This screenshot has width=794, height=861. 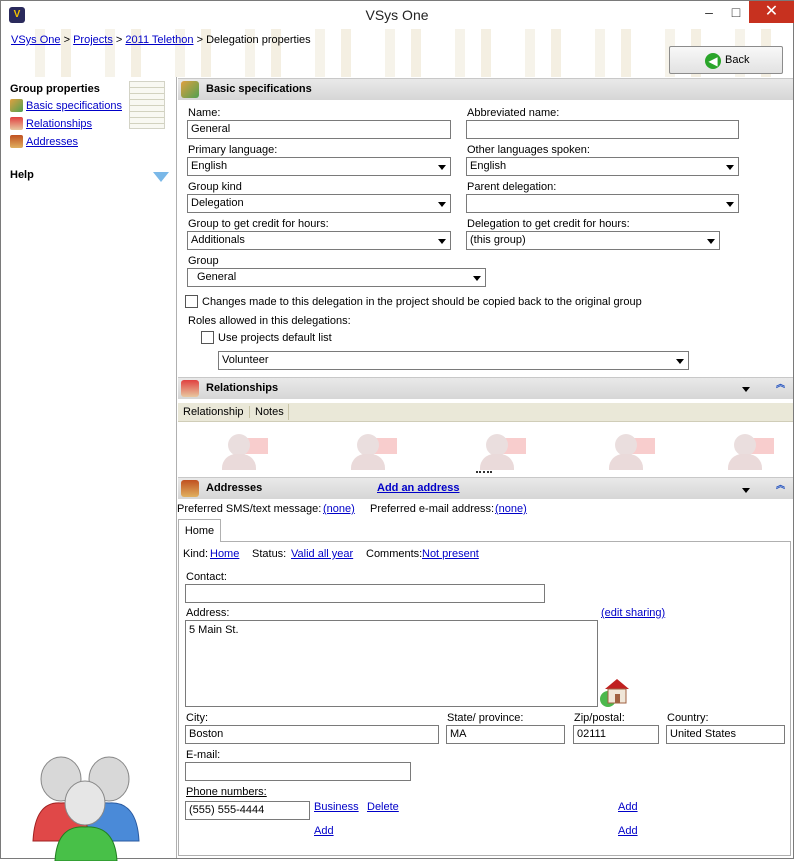 What do you see at coordinates (324, 831) in the screenshot?
I see `add-phone-link: Add` at bounding box center [324, 831].